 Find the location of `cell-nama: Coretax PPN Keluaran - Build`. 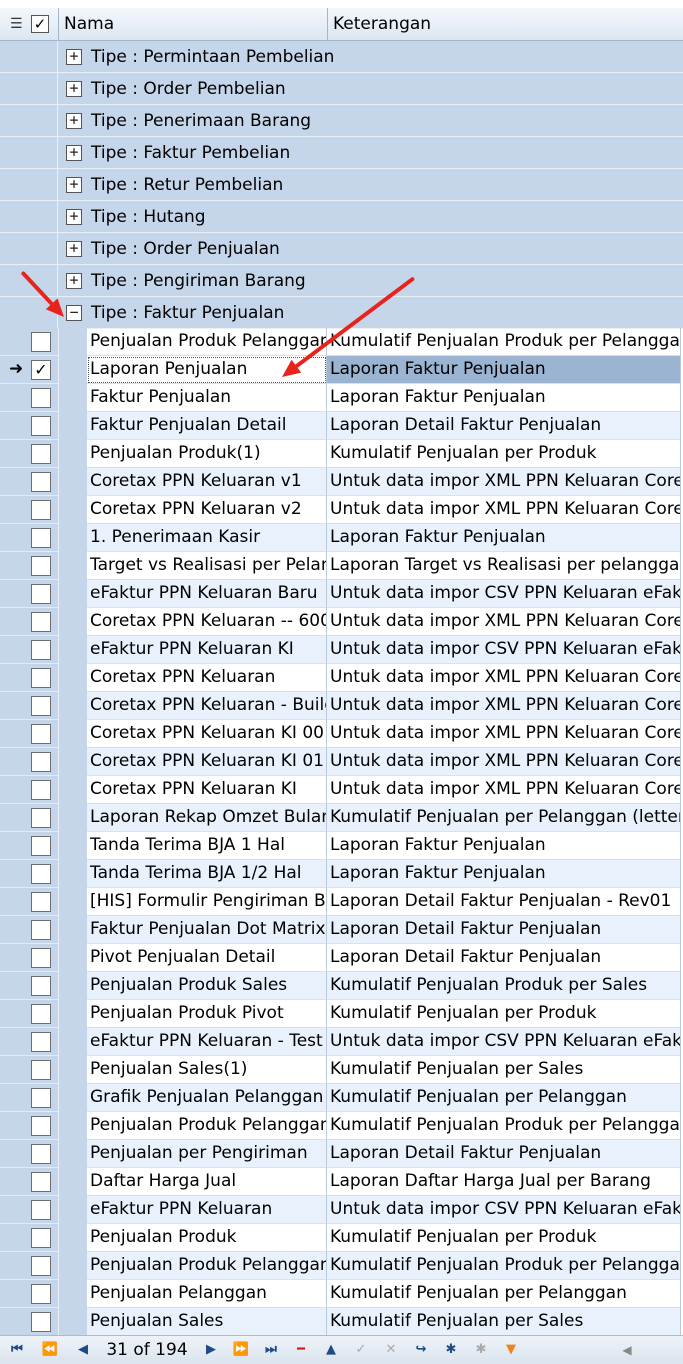

cell-nama: Coretax PPN Keluaran - Build is located at coordinates (207, 706).